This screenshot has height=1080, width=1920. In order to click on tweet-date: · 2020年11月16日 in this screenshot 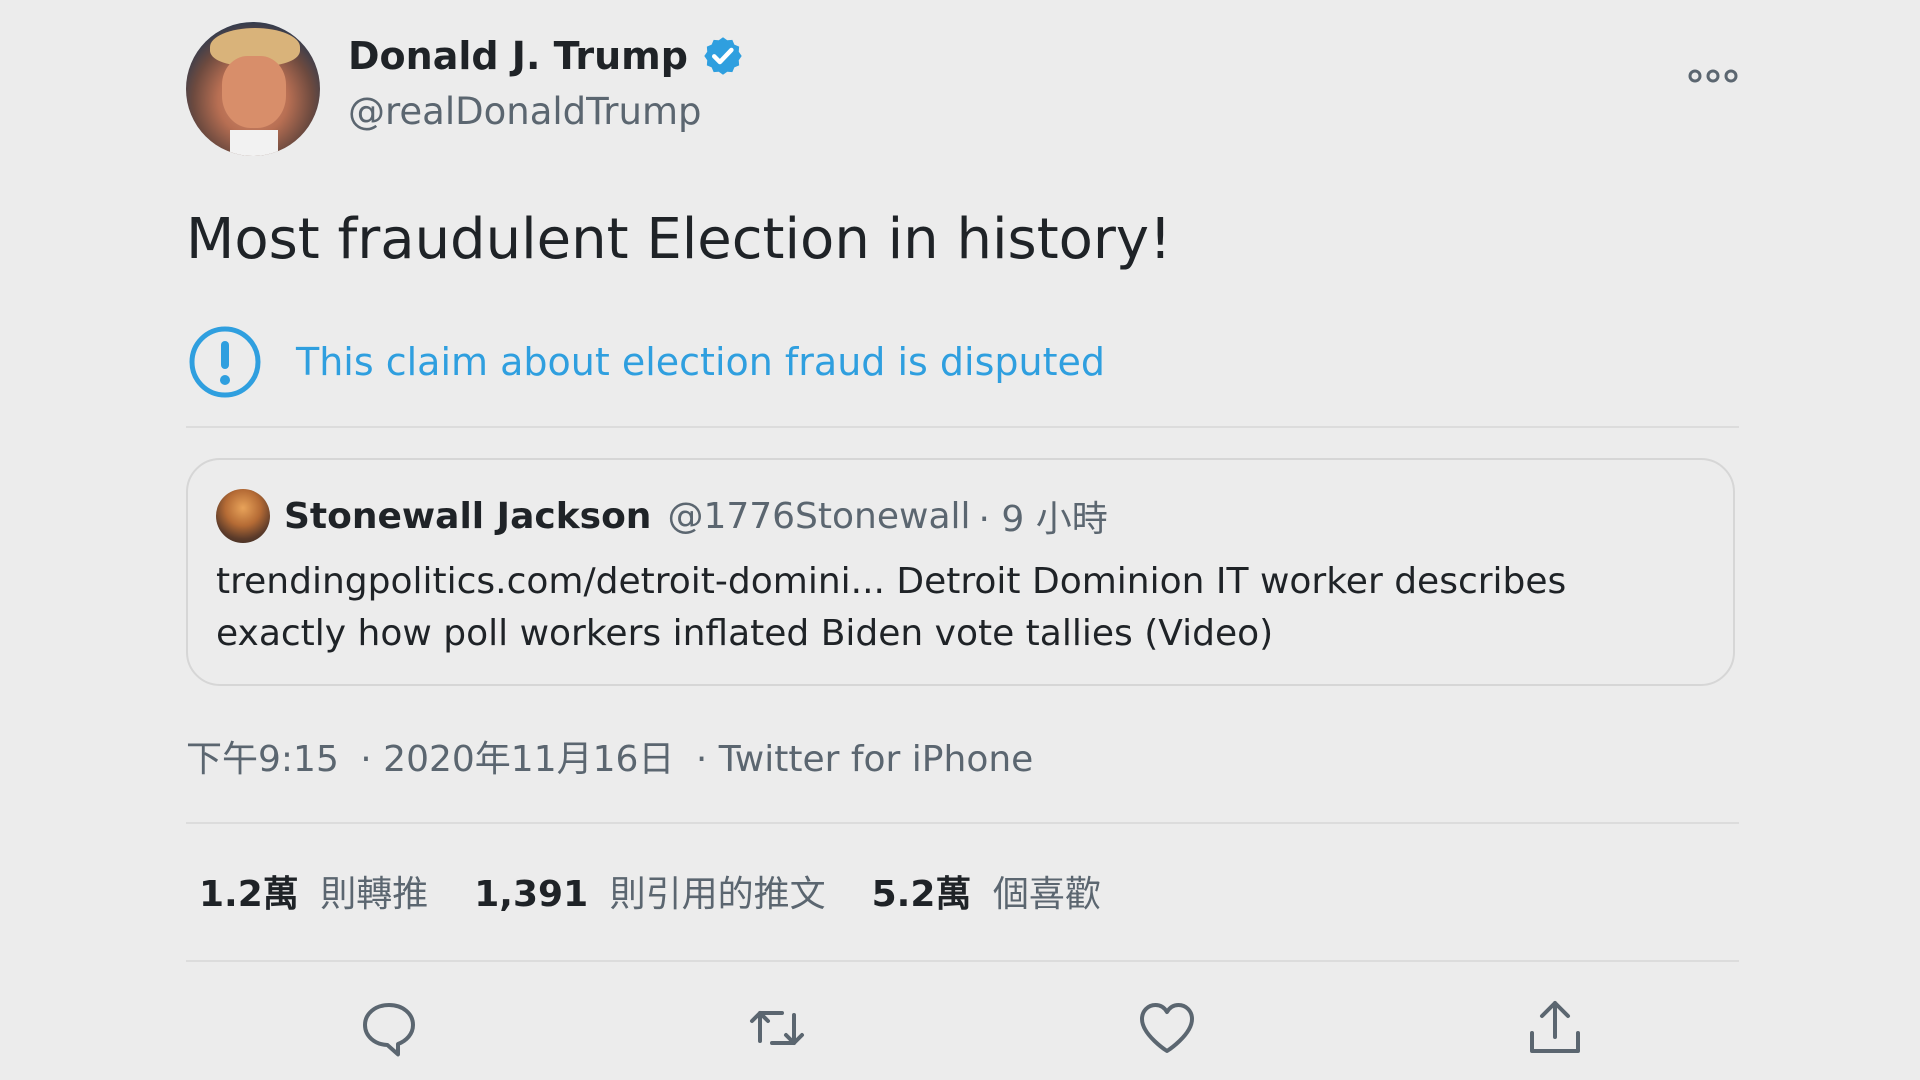, I will do `click(517, 759)`.